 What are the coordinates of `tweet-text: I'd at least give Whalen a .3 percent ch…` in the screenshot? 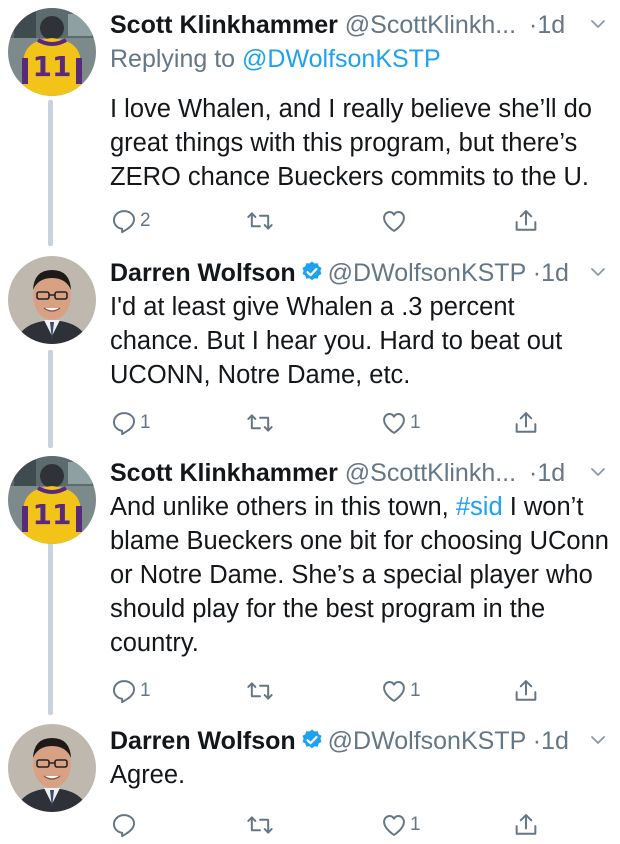 It's located at (336, 341).